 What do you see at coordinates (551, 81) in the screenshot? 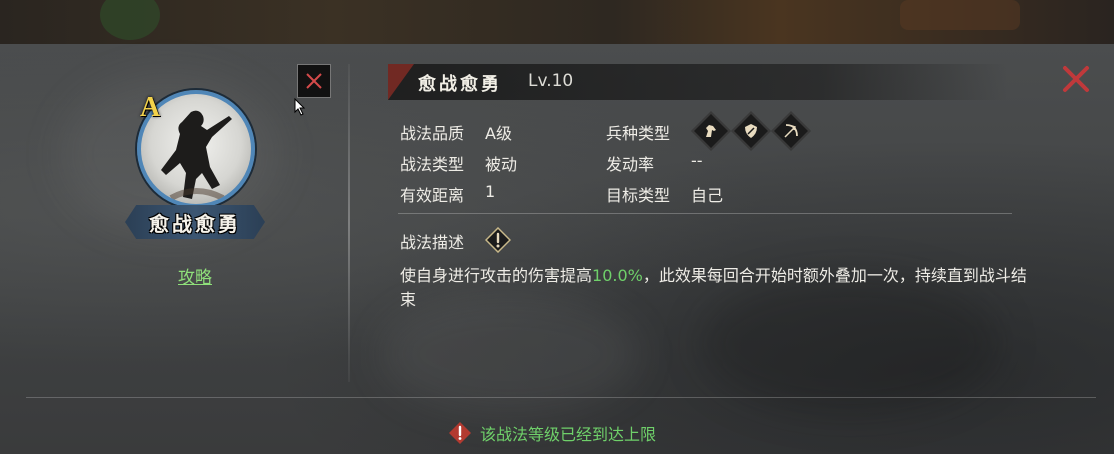
I see `skill-level: Lv.10` at bounding box center [551, 81].